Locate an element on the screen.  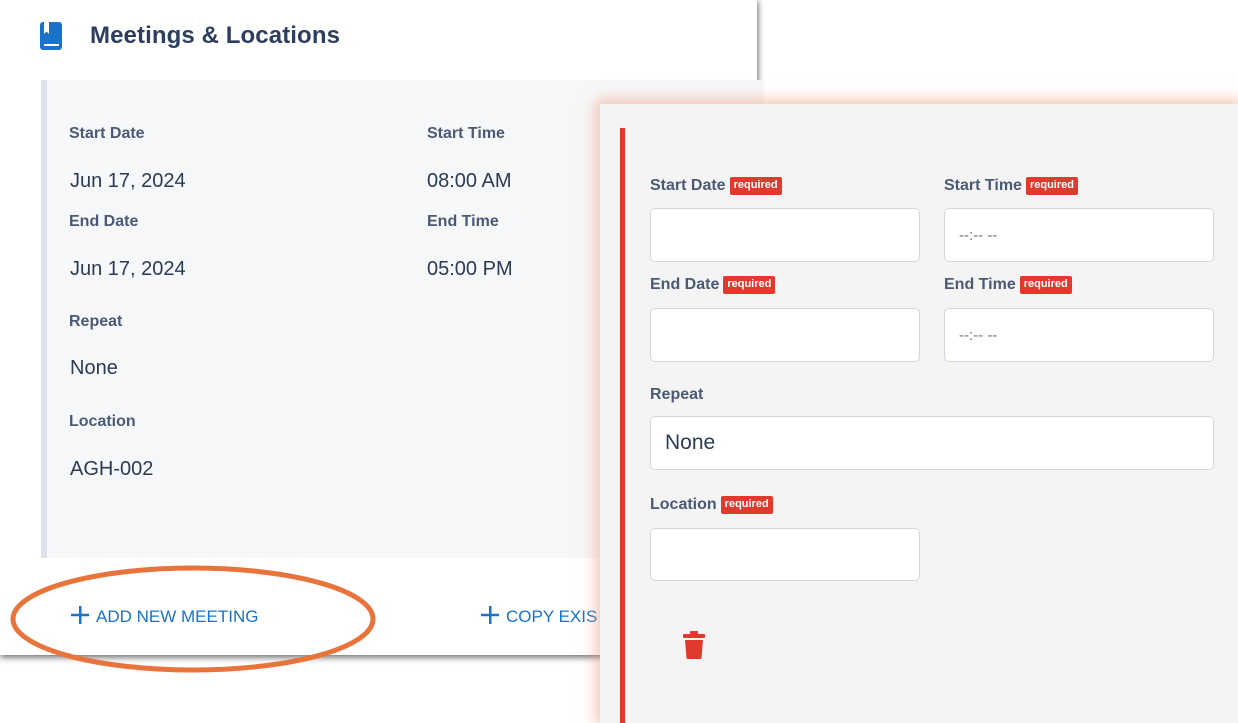
error-indicator-bar is located at coordinates (622, 425).